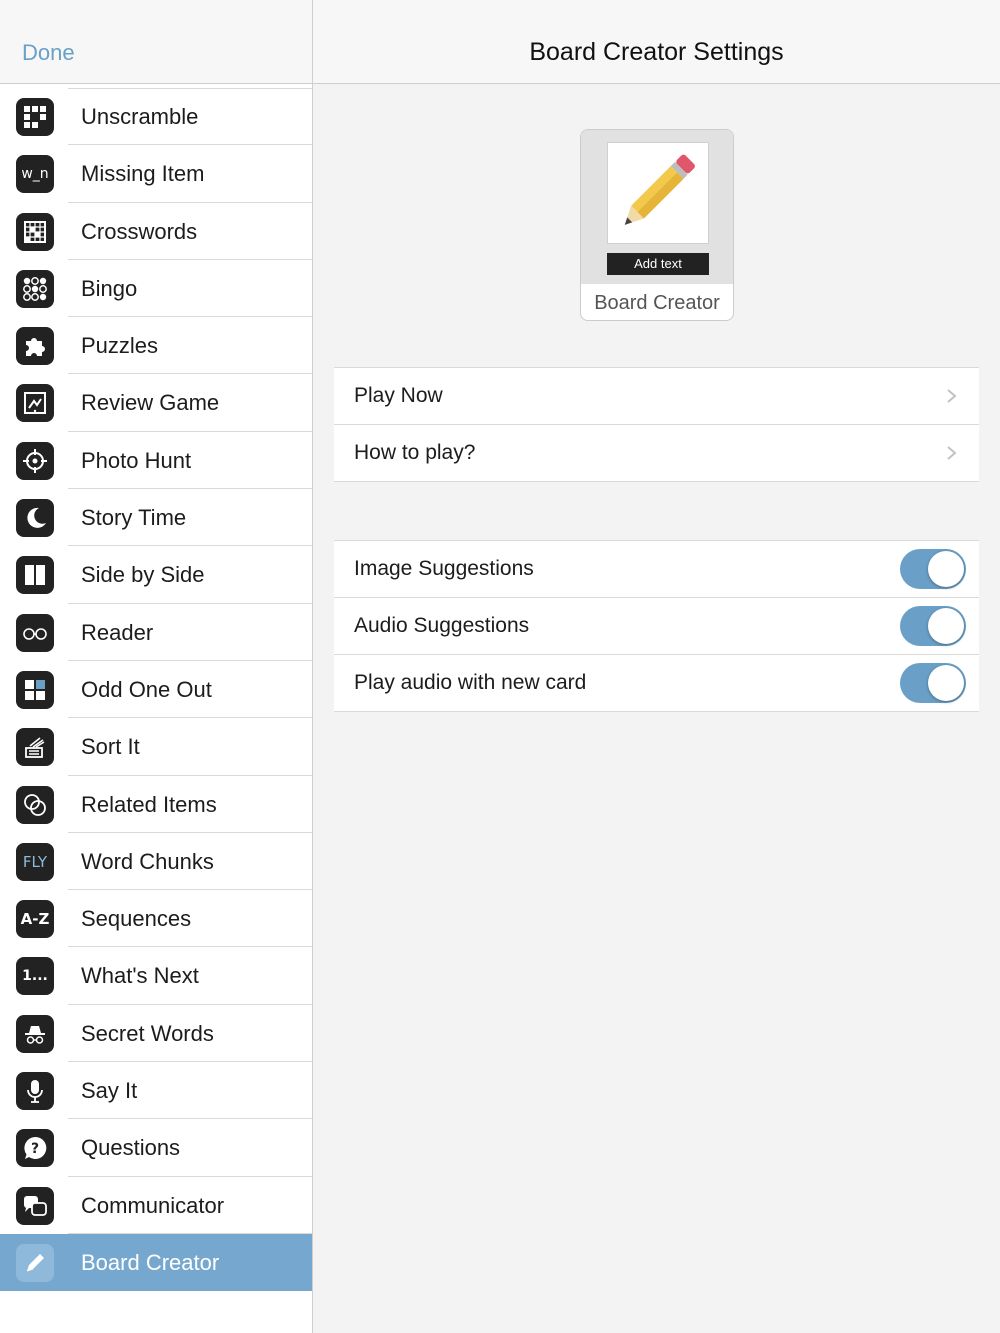  Describe the element at coordinates (153, 1205) in the screenshot. I see `sidebar-item-label: Communicator` at that location.